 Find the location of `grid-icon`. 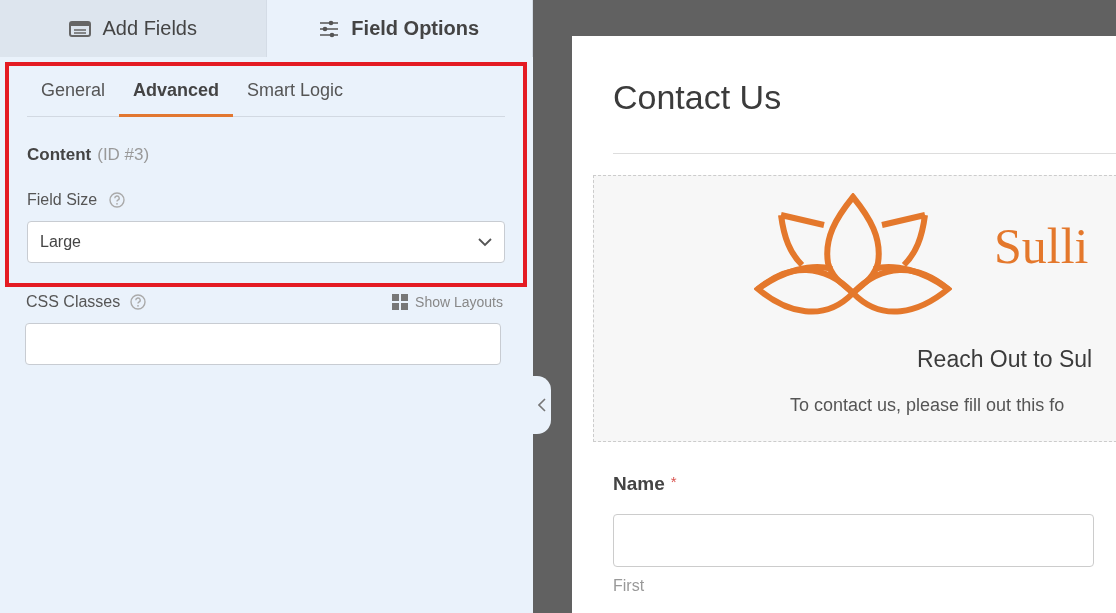

grid-icon is located at coordinates (400, 302).